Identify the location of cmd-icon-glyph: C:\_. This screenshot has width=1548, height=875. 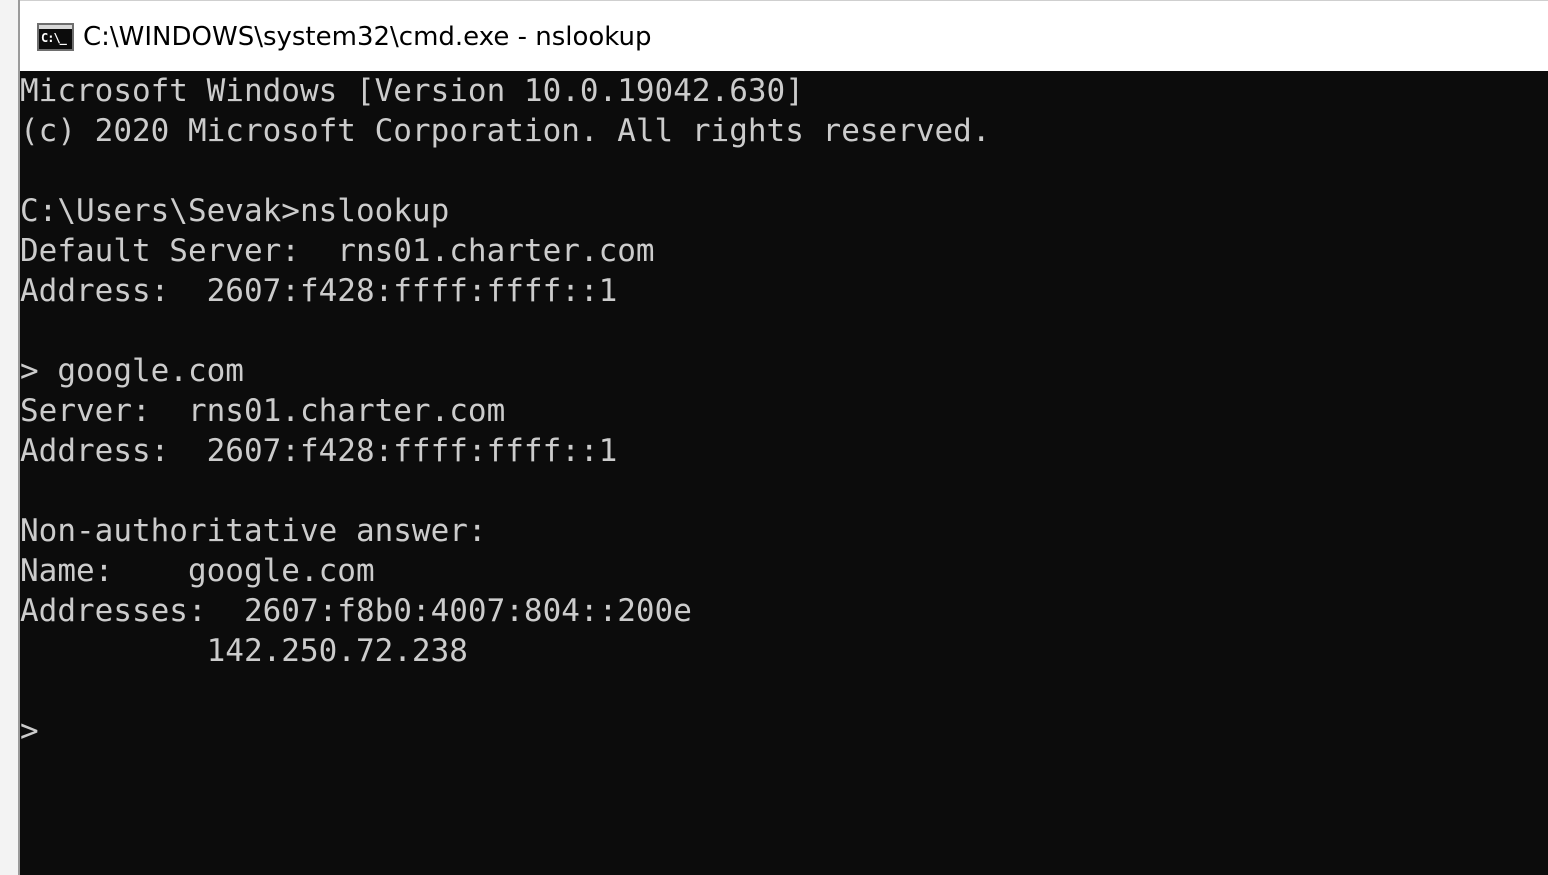
(54, 38).